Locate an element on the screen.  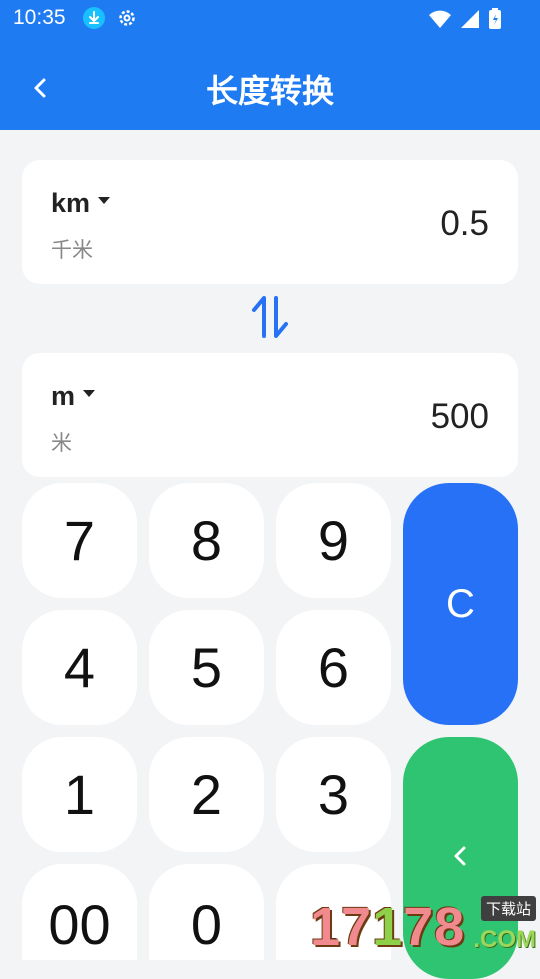
clear-button: C is located at coordinates (460, 604).